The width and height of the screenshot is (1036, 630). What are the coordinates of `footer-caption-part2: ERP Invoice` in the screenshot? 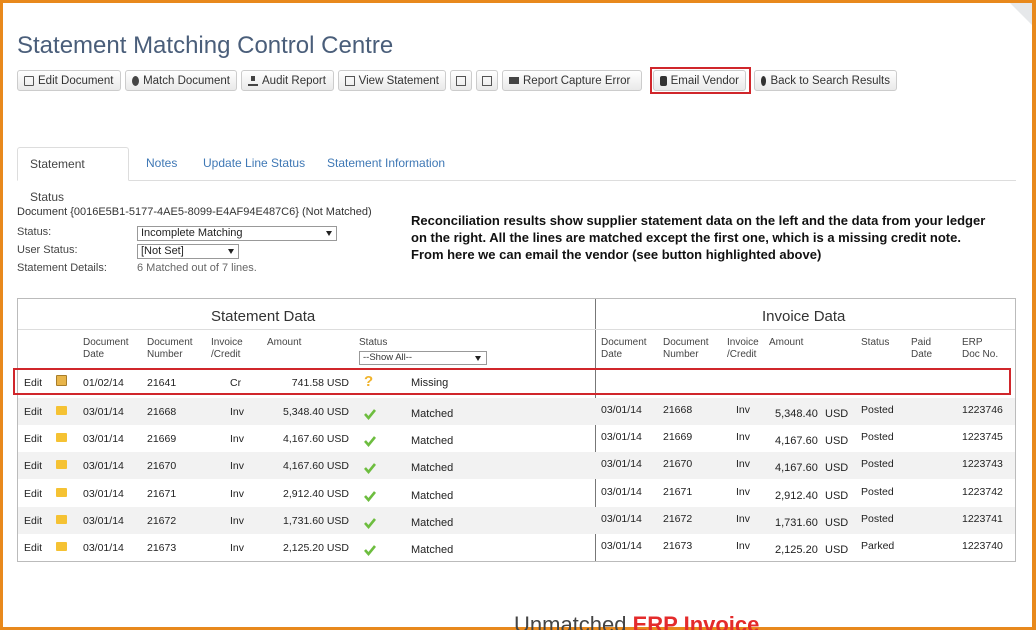 It's located at (696, 621).